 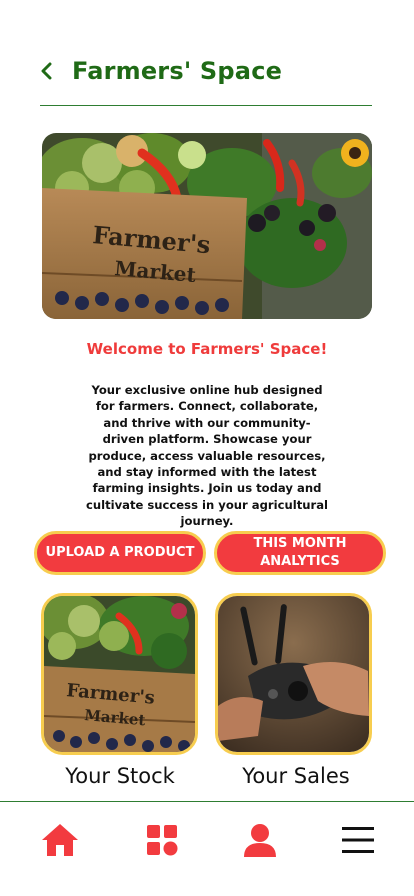 I want to click on nav-profile, so click(x=260, y=840).